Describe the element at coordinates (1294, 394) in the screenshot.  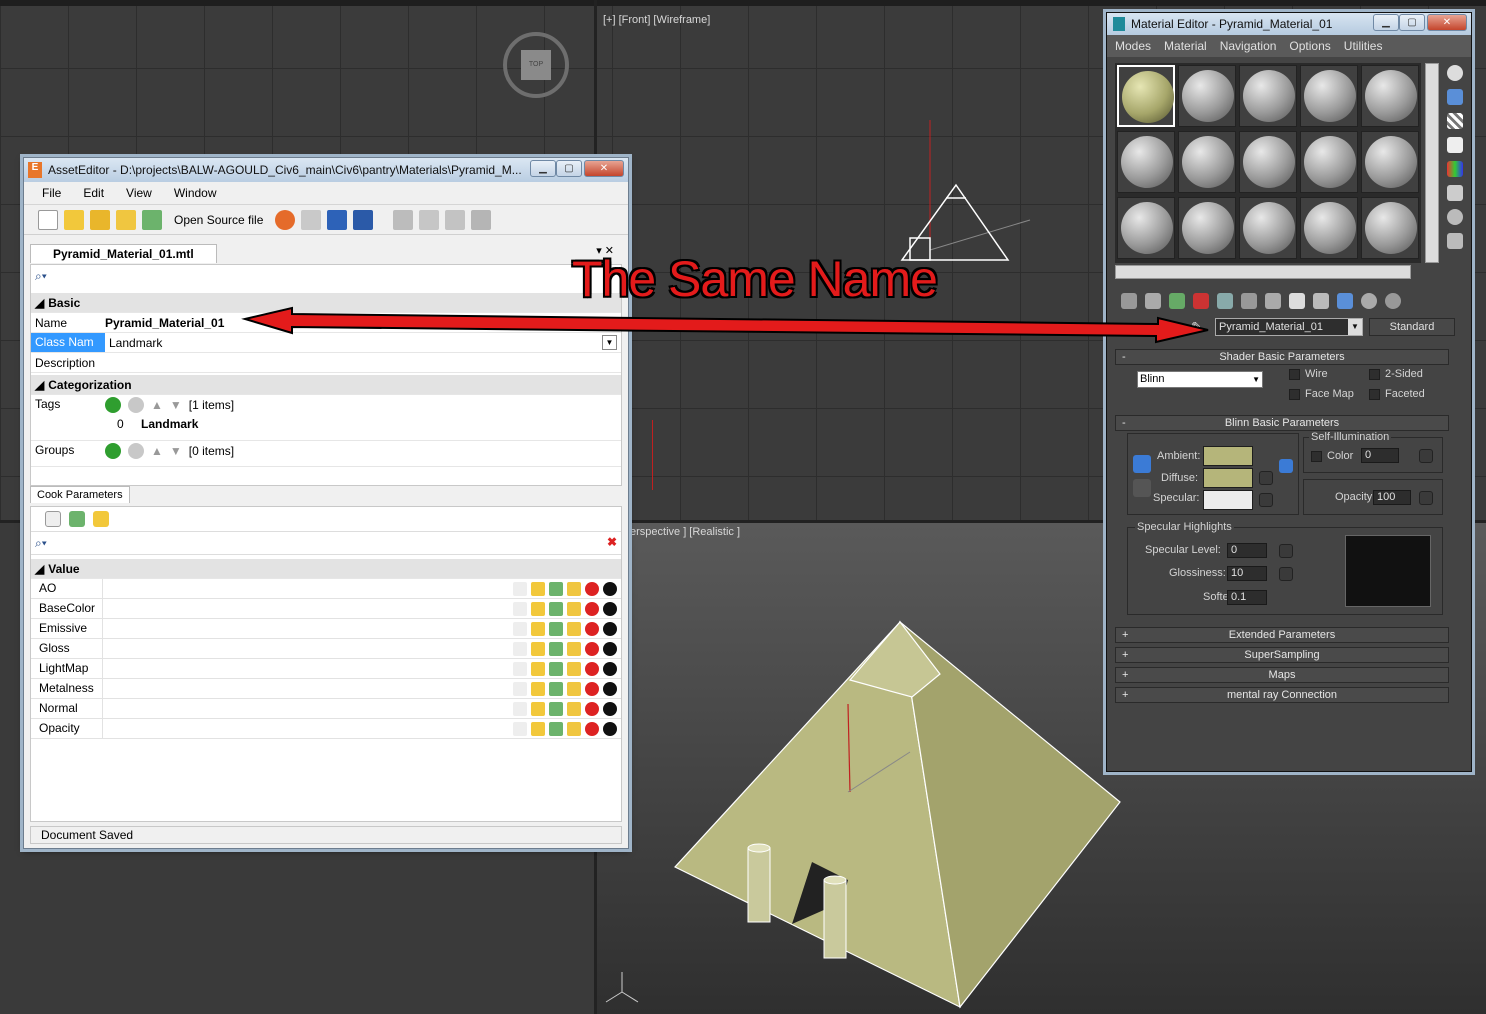
I see `face-map-checkbox` at that location.